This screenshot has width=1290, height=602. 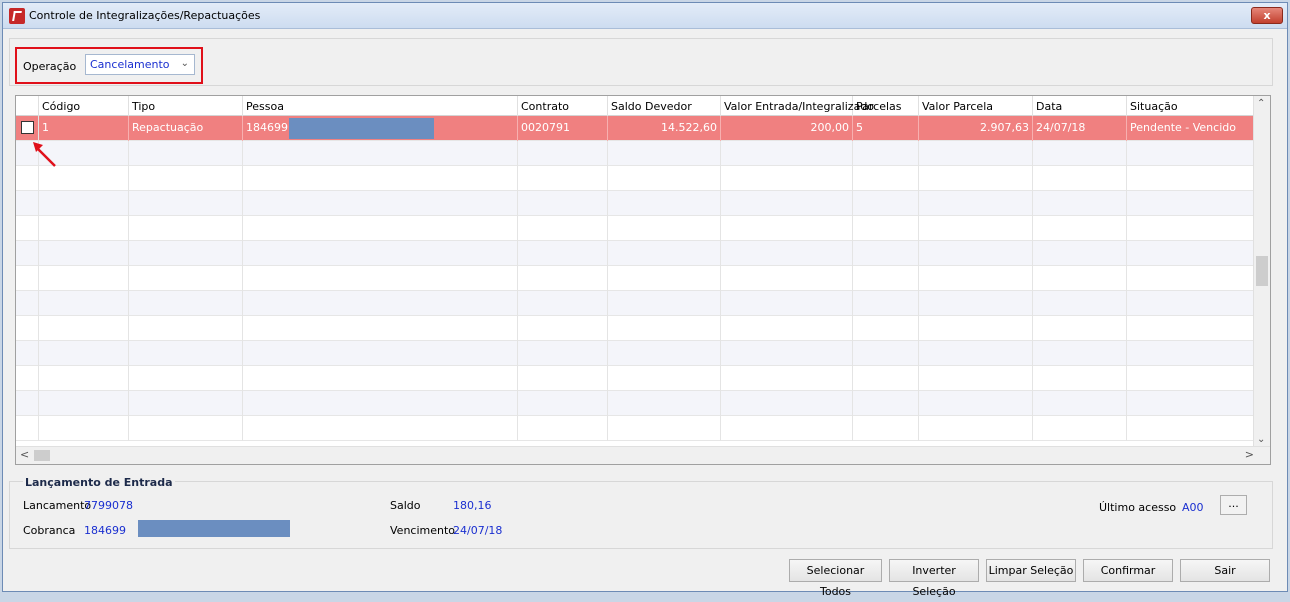 I want to click on horizontal-scrollbar: < >, so click(x=643, y=455).